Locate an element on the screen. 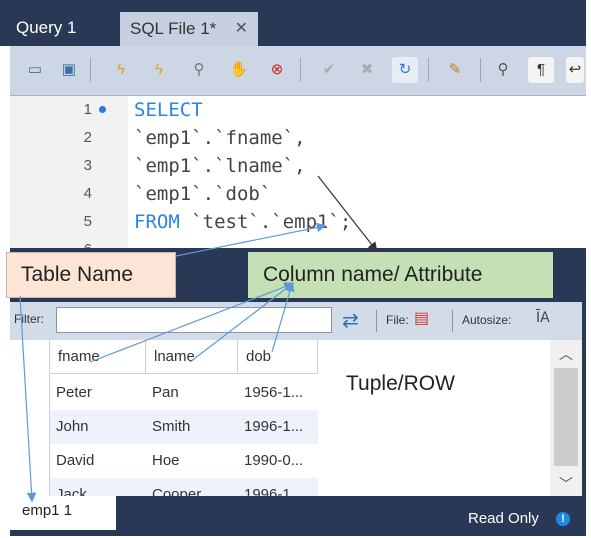  tab-sql-label: SQL File 1* is located at coordinates (173, 28).